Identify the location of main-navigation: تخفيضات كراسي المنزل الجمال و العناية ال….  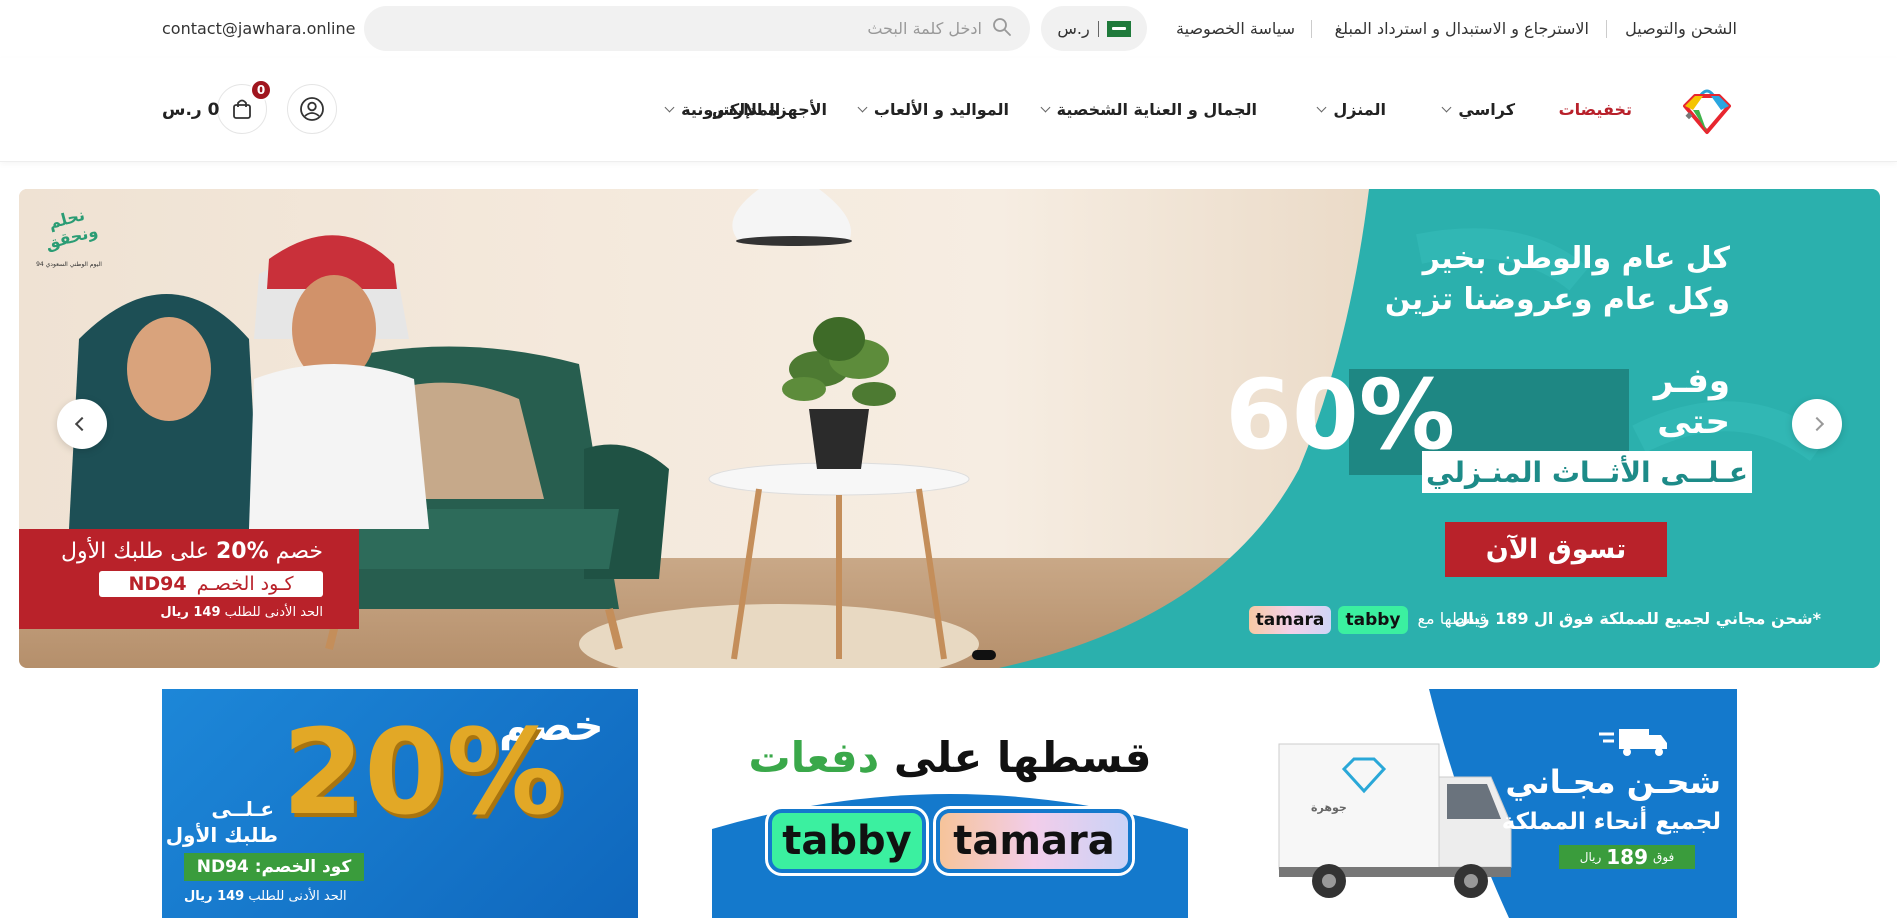
(948, 110).